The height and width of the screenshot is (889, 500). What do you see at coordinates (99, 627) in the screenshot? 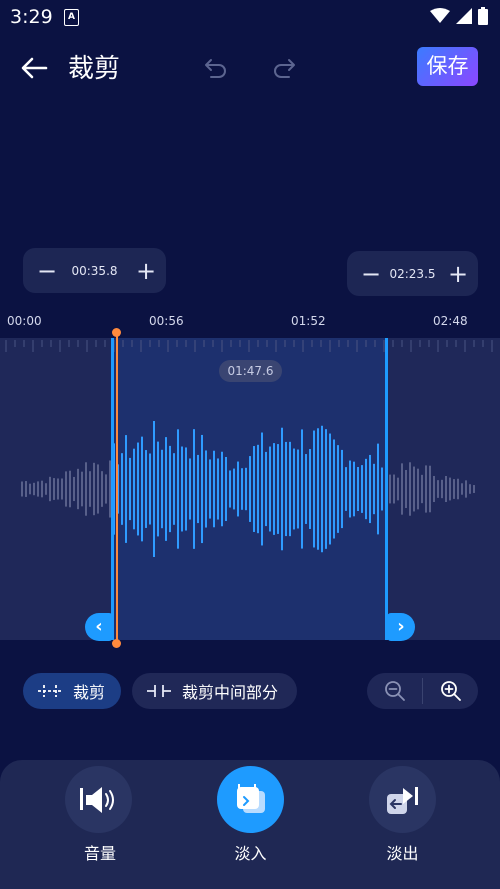
I see `start-handle: ‹` at bounding box center [99, 627].